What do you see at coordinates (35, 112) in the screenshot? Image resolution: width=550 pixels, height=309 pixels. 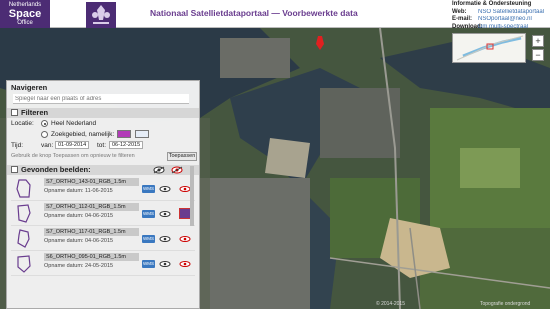 I see `filters-title: Filteren` at bounding box center [35, 112].